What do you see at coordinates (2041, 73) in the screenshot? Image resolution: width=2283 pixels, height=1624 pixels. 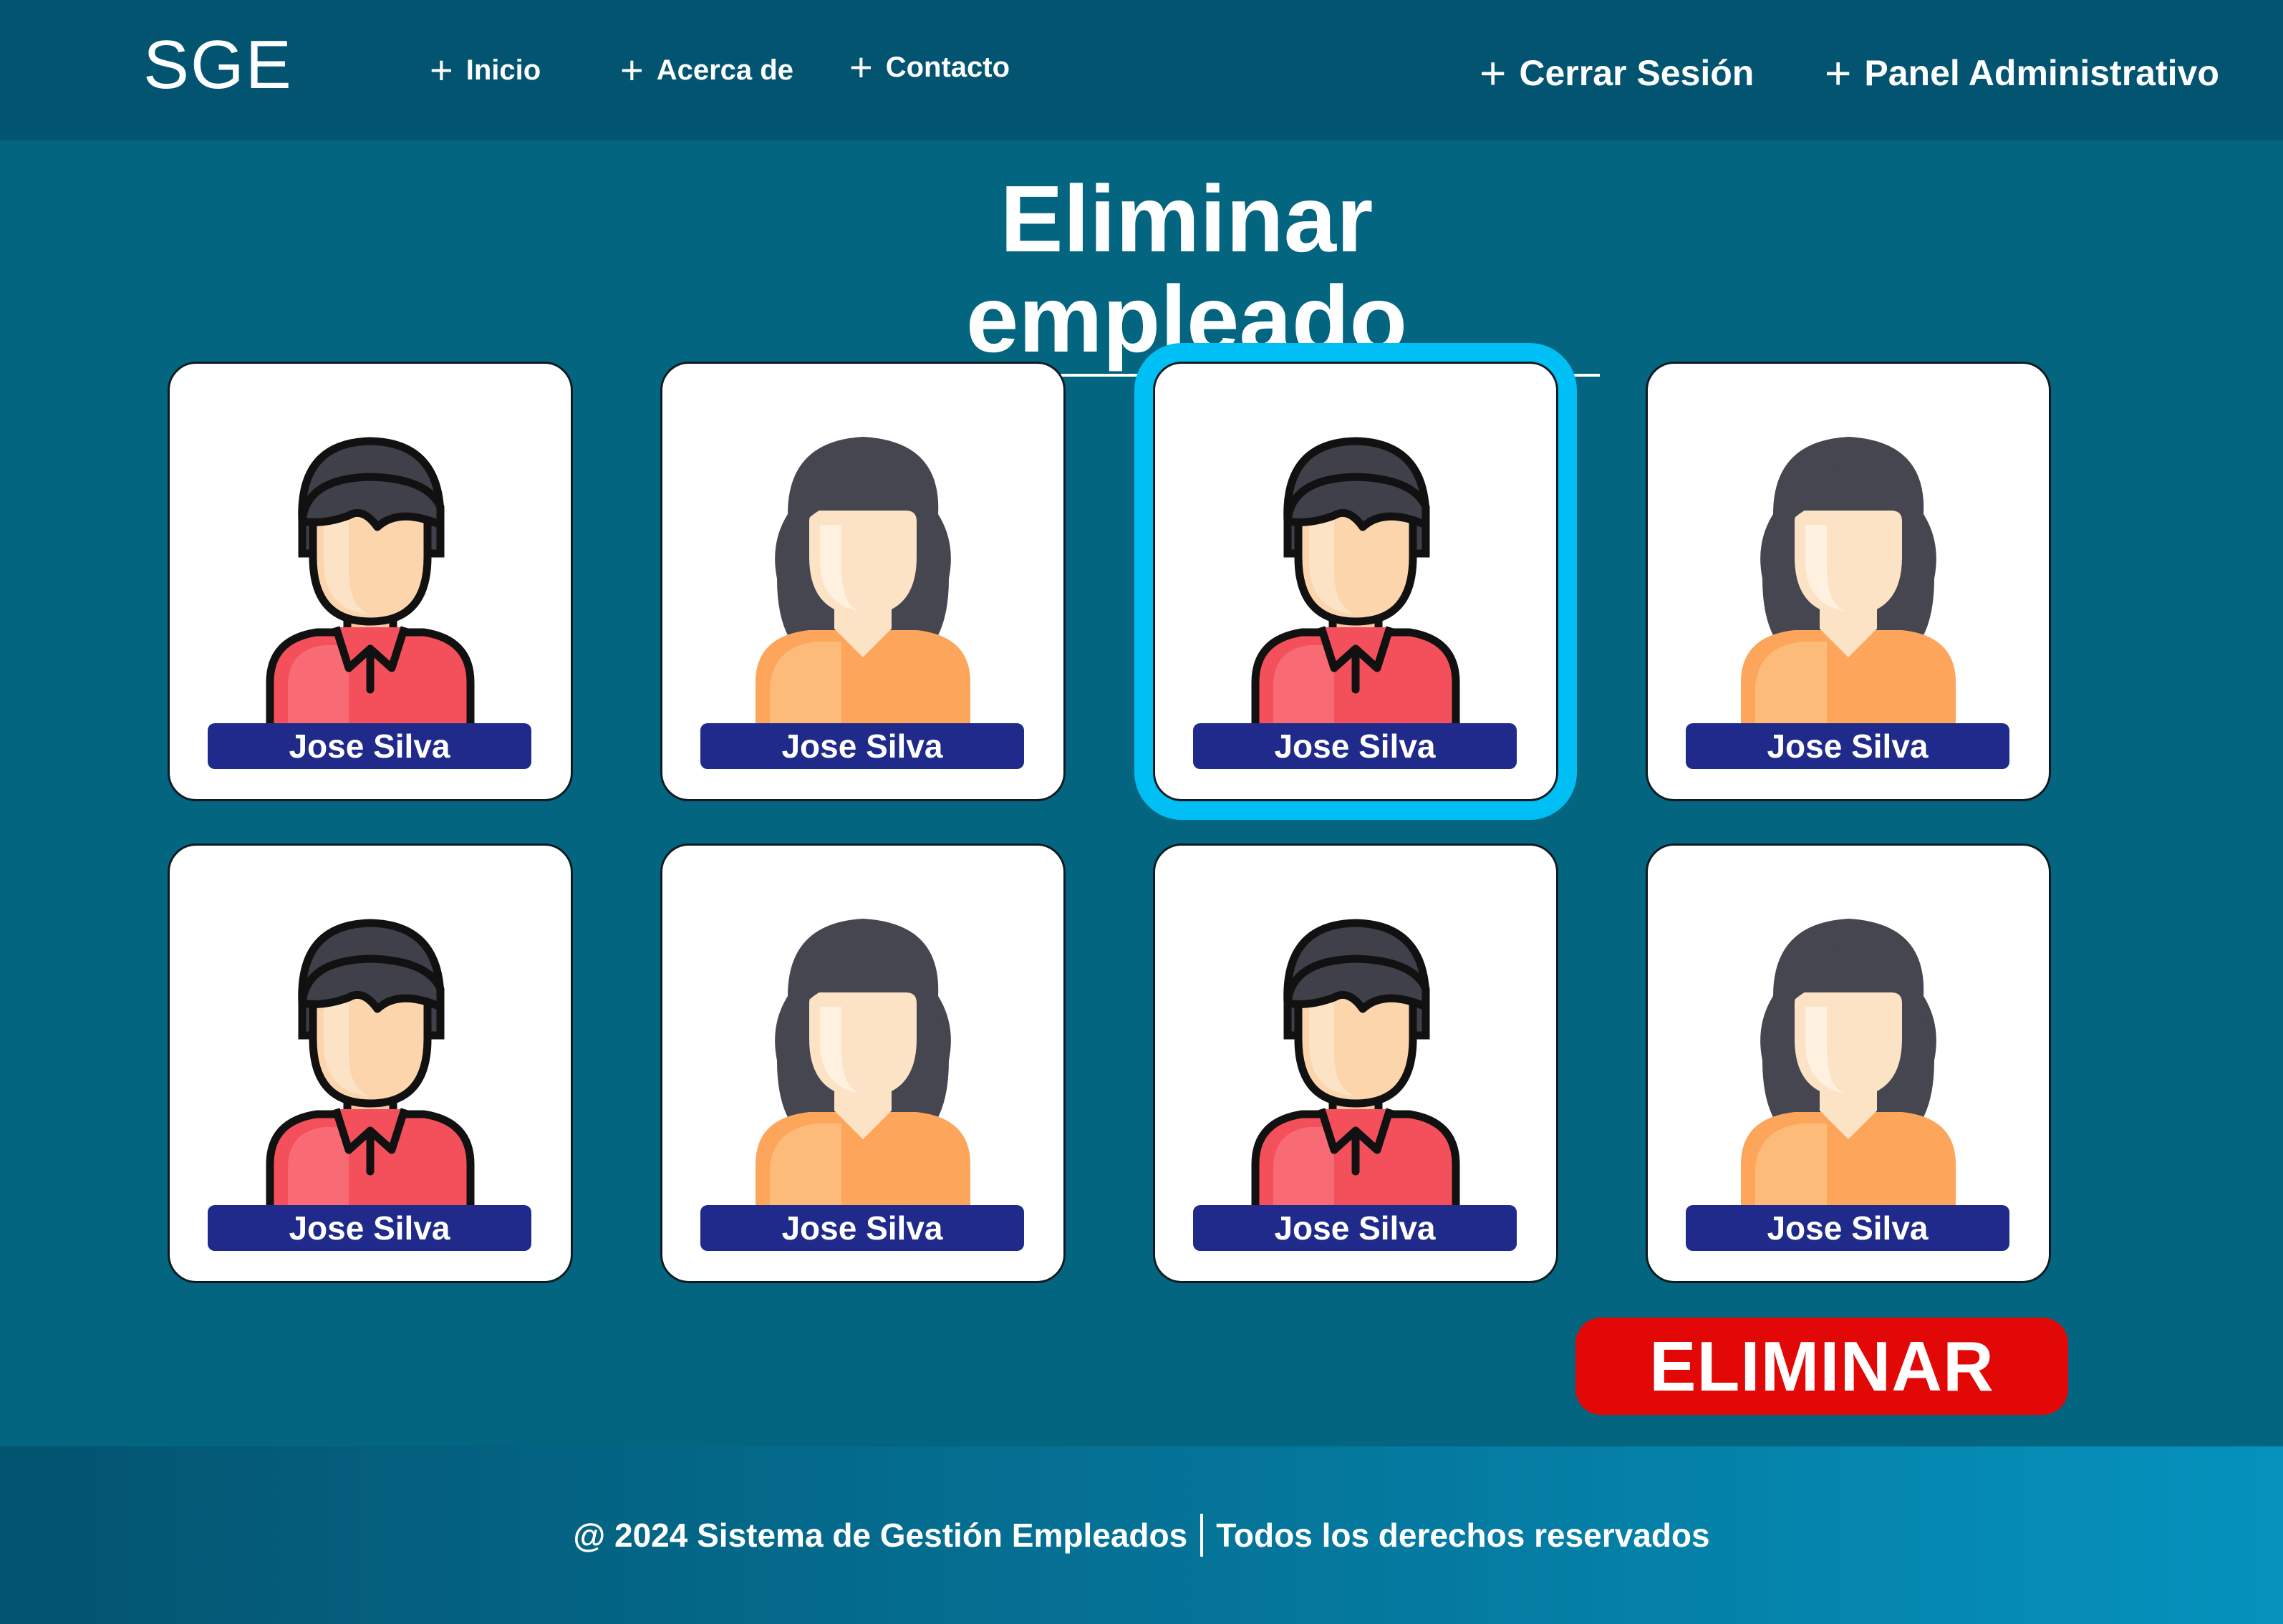 I see `nav-label: Panel Administrativo` at bounding box center [2041, 73].